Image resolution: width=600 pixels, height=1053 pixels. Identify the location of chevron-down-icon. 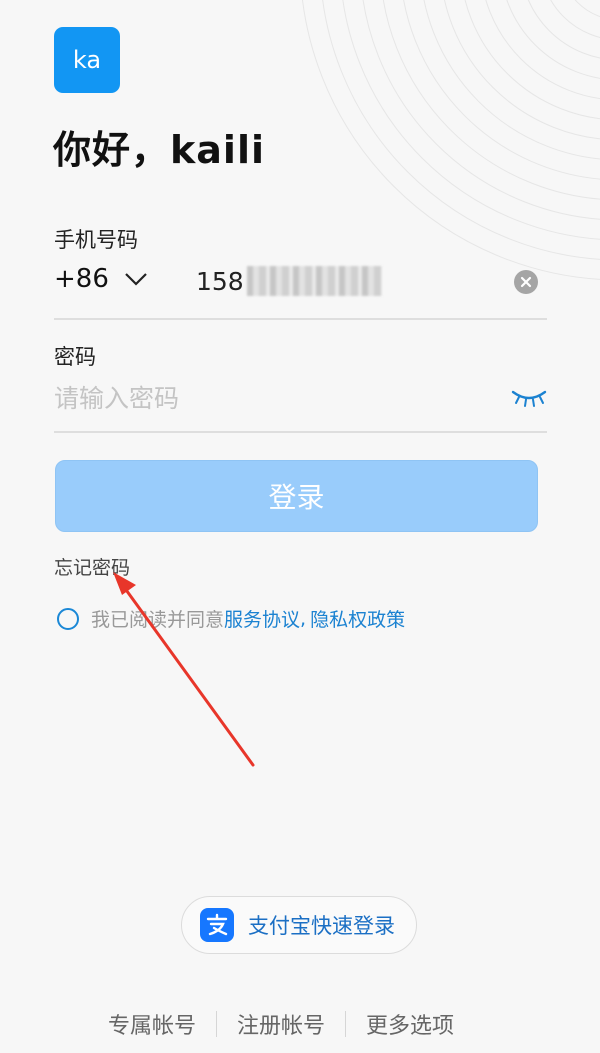
(136, 279).